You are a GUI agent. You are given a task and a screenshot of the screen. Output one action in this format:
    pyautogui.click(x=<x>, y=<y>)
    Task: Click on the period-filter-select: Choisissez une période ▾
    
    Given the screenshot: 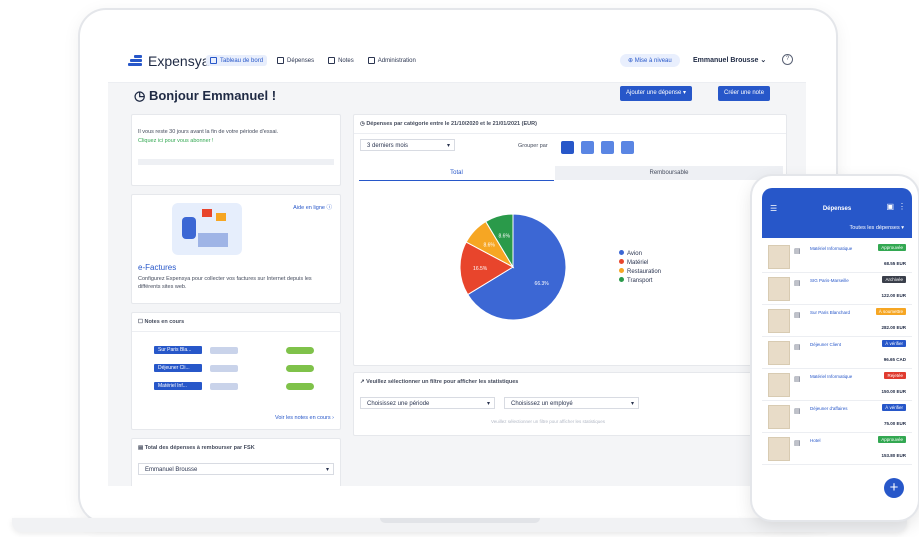 What is the action you would take?
    pyautogui.click(x=427, y=403)
    